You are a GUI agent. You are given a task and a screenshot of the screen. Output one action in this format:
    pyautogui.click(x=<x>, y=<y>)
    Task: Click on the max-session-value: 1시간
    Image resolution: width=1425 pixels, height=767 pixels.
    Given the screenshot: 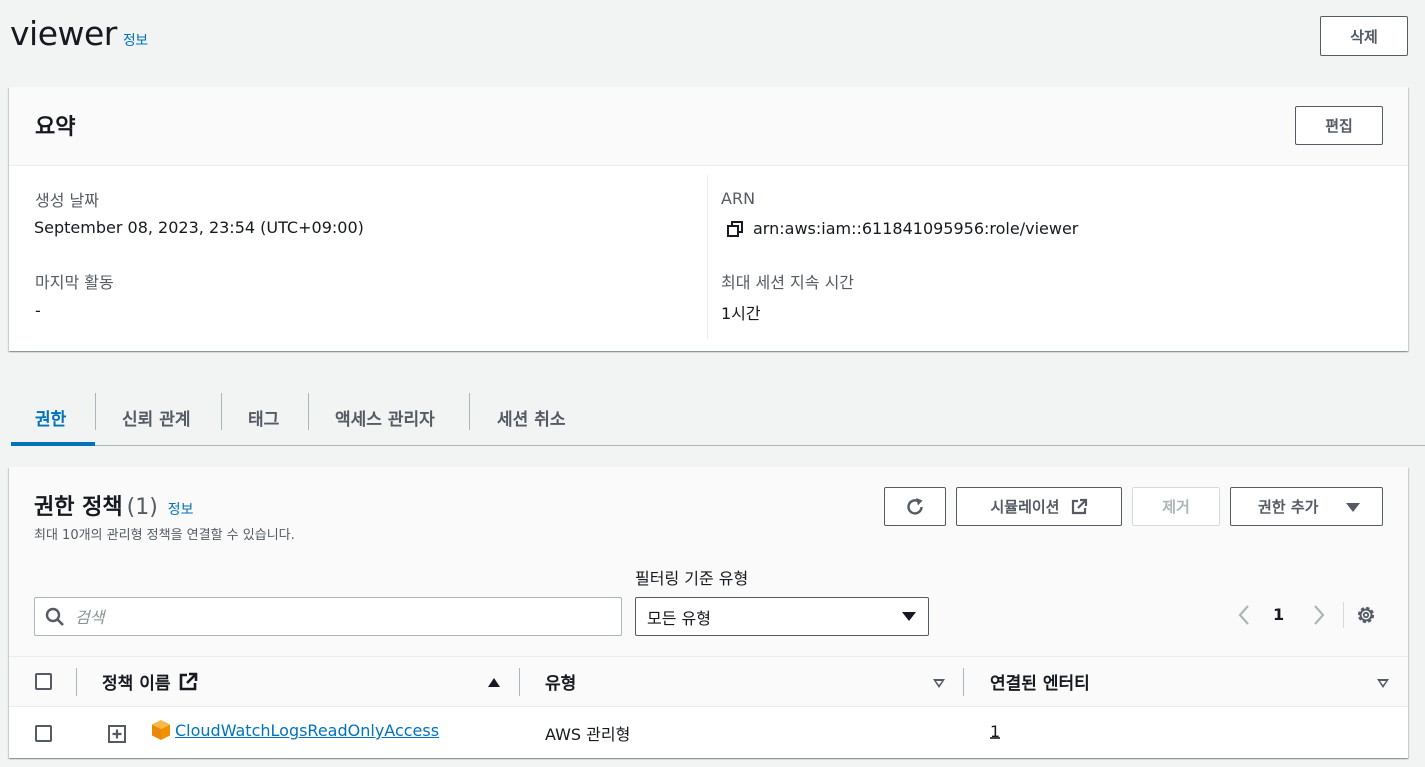 What is the action you would take?
    pyautogui.click(x=741, y=313)
    